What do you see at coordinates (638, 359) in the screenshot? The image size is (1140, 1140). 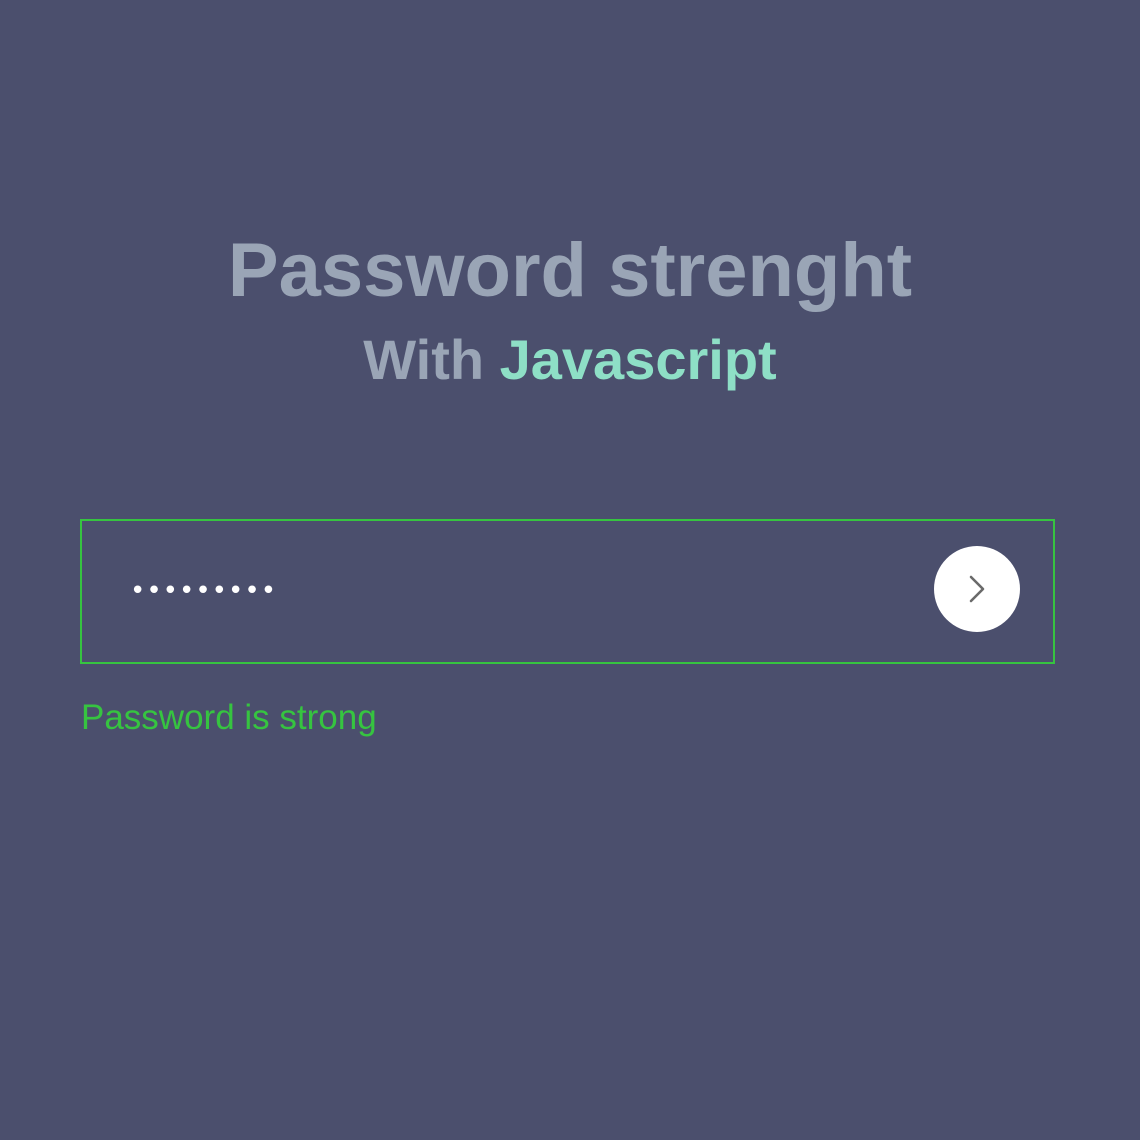 I see `subtitle-accent: Javascript` at bounding box center [638, 359].